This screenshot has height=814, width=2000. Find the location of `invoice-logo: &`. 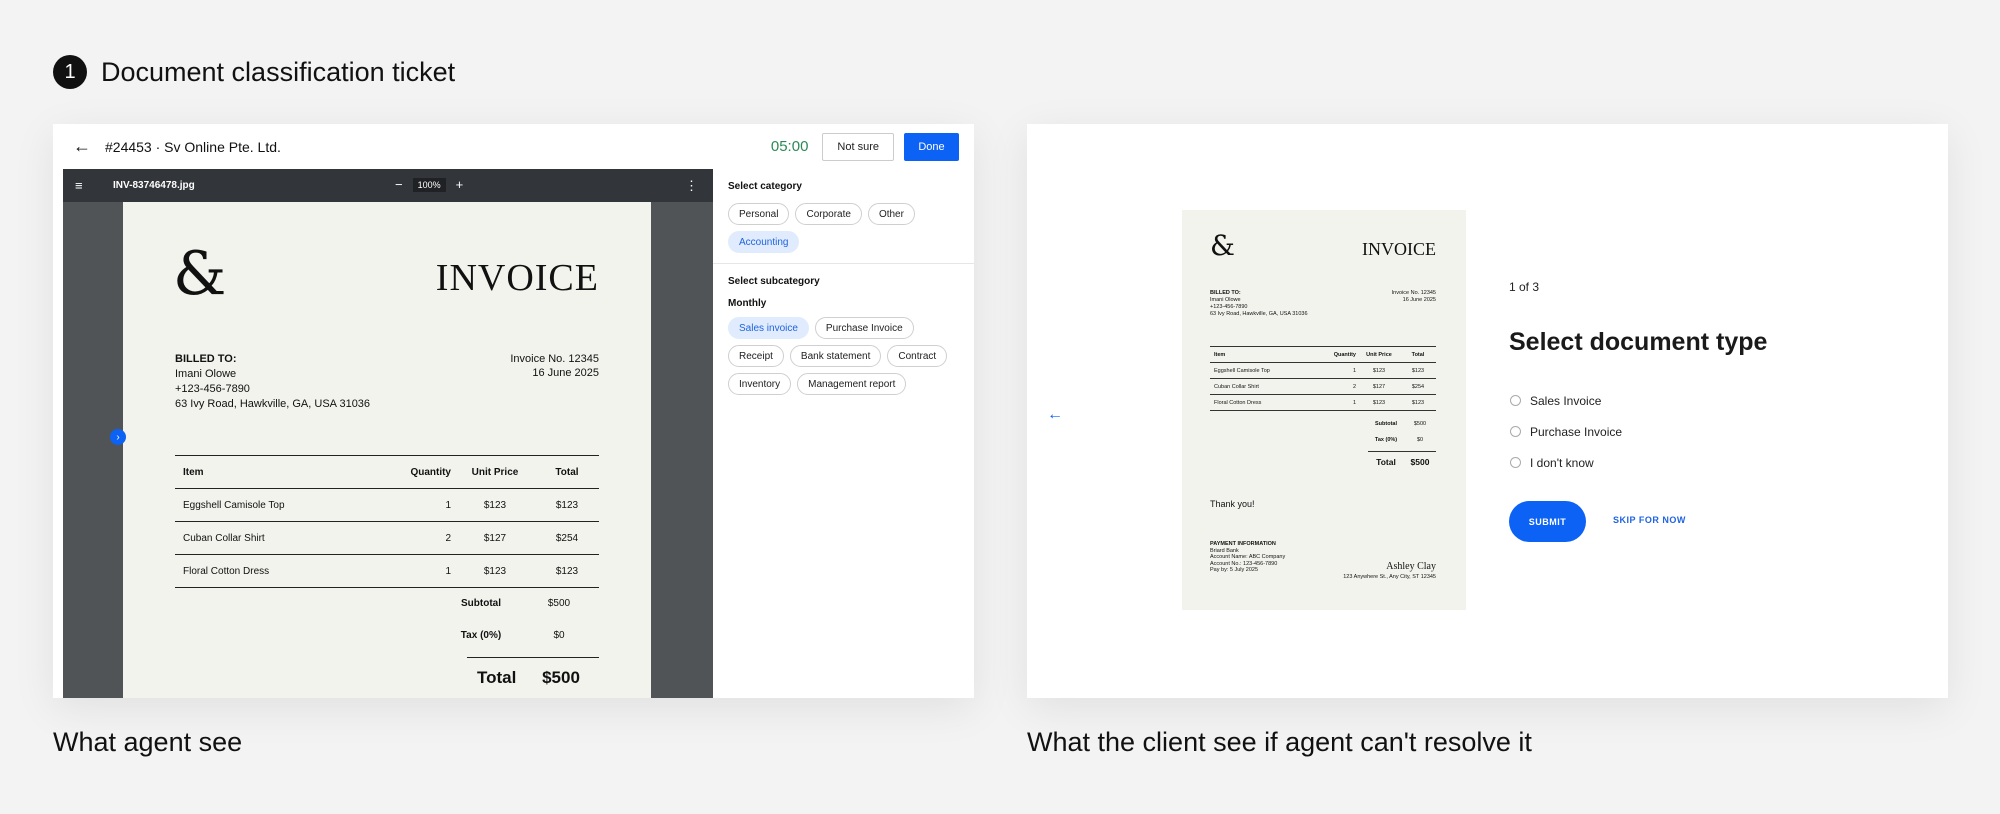

invoice-logo: & is located at coordinates (1222, 245).